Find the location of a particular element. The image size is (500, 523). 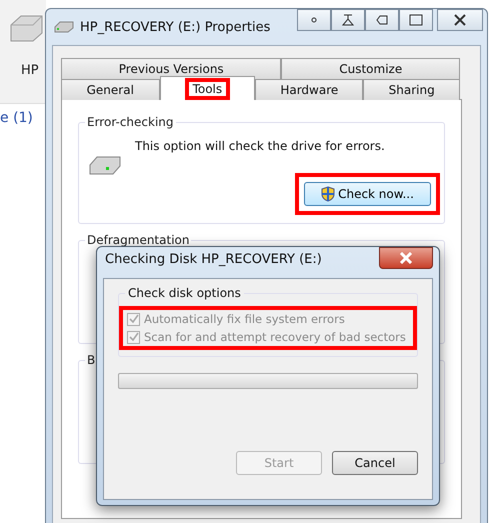

dot-button is located at coordinates (314, 20).